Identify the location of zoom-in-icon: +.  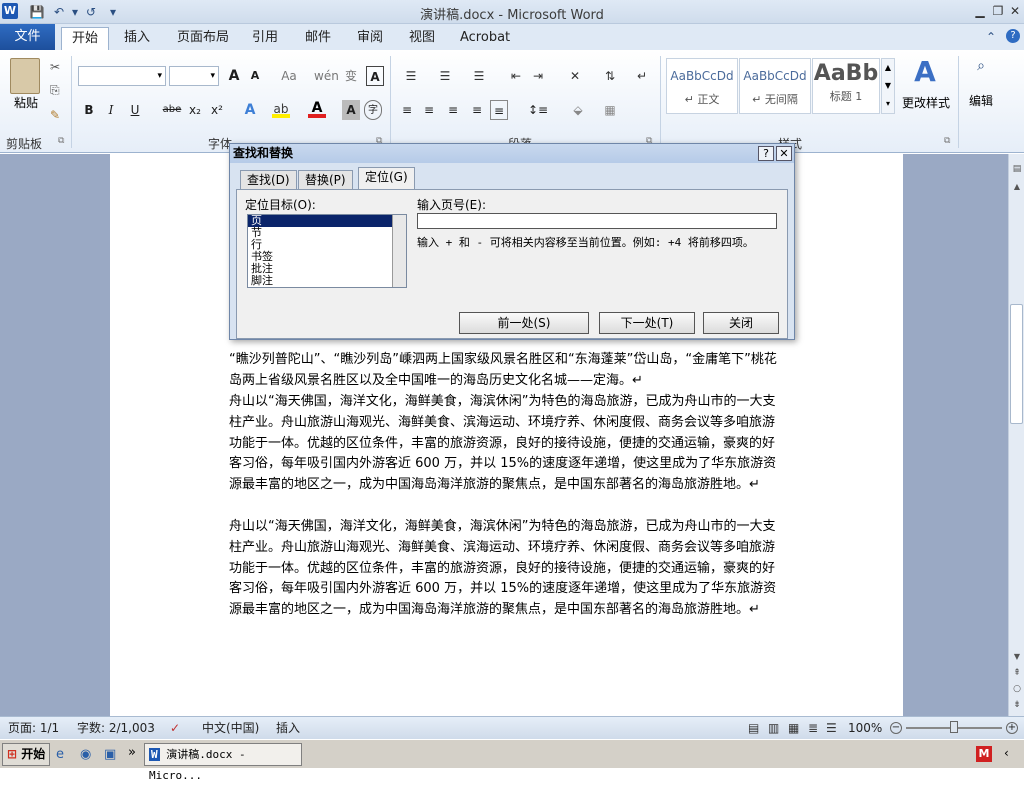
(1012, 728).